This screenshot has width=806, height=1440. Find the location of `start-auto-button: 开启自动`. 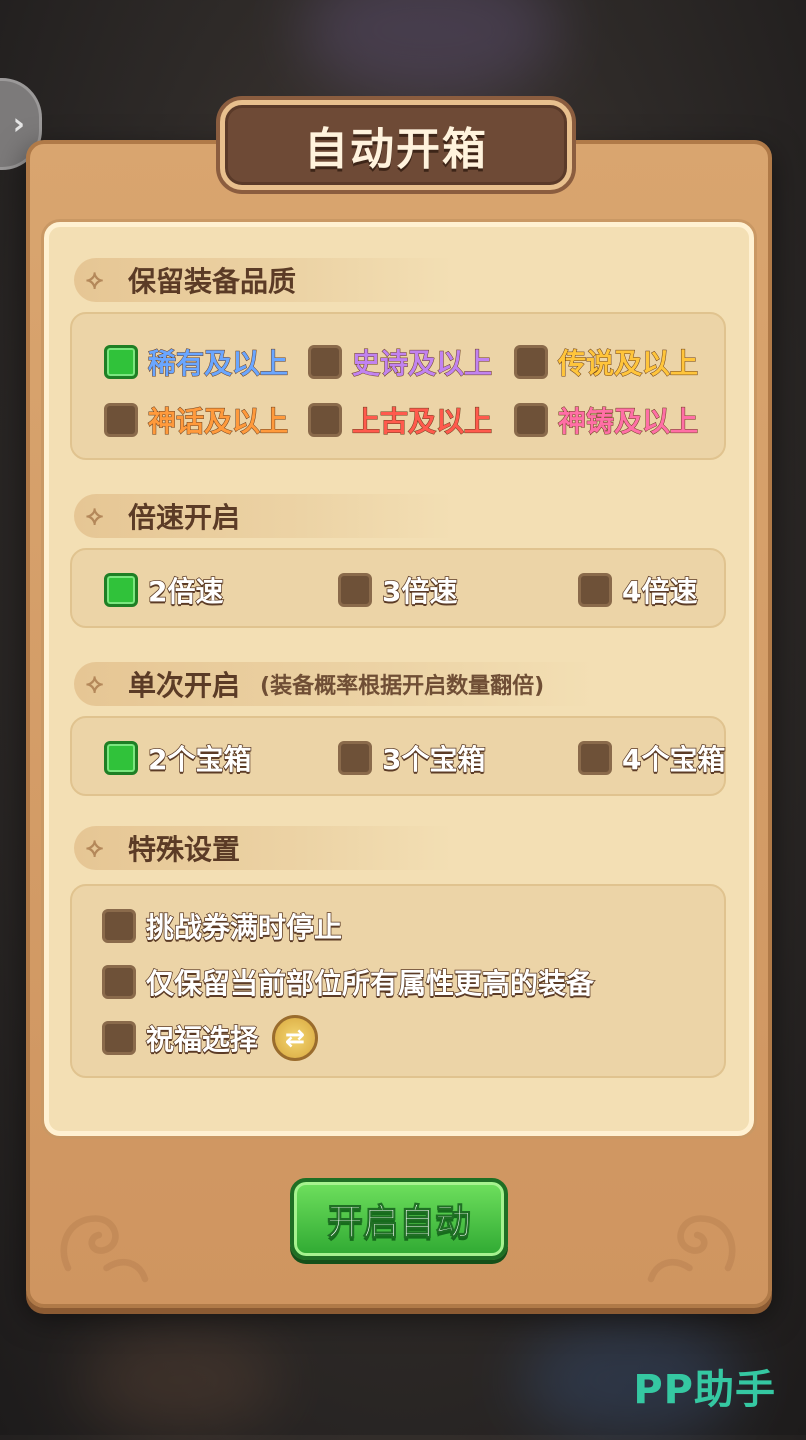

start-auto-button: 开启自动 is located at coordinates (399, 1219).